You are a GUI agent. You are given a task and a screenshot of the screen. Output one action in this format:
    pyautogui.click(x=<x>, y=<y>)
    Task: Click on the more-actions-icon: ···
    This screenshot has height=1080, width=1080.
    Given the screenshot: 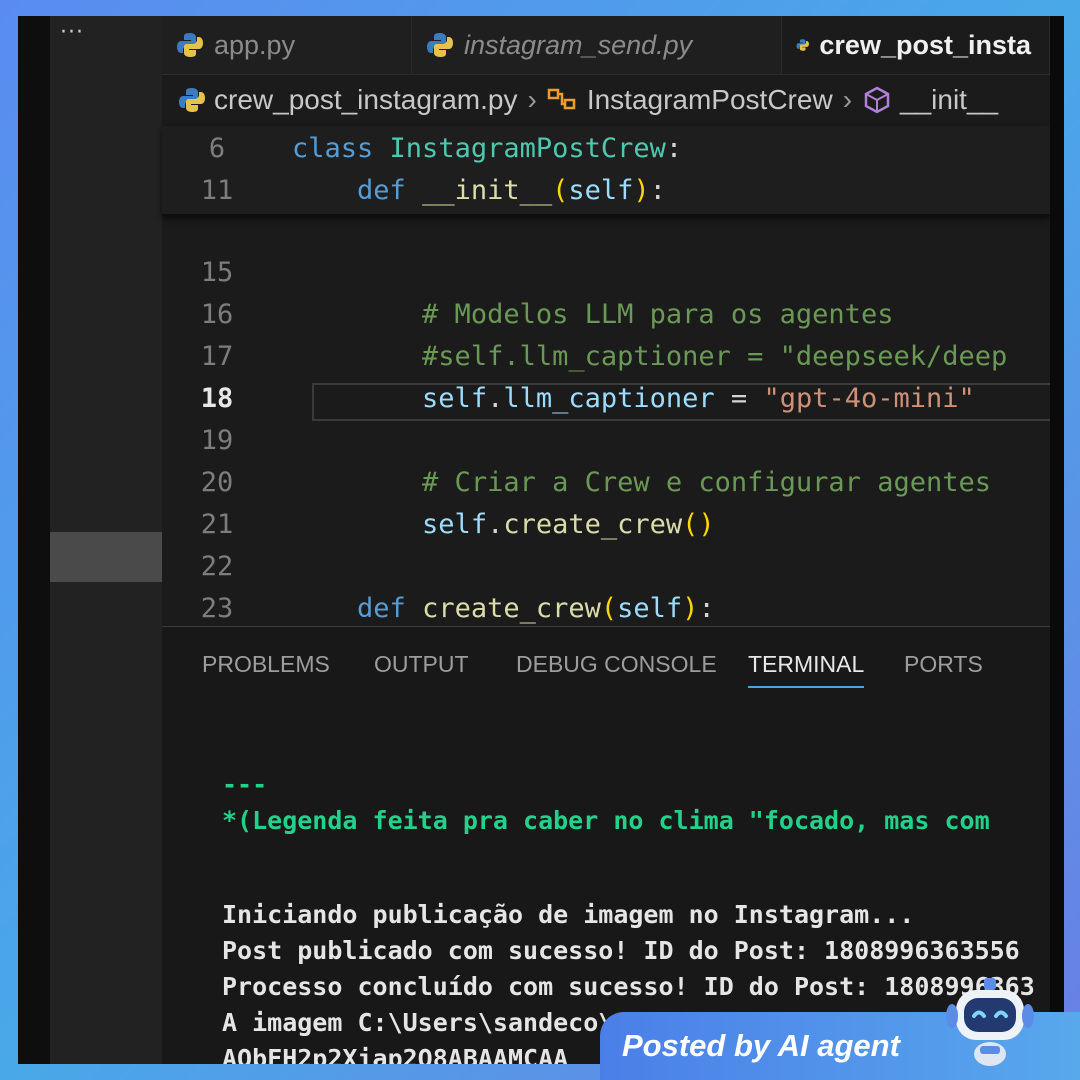 What is the action you would take?
    pyautogui.click(x=72, y=32)
    